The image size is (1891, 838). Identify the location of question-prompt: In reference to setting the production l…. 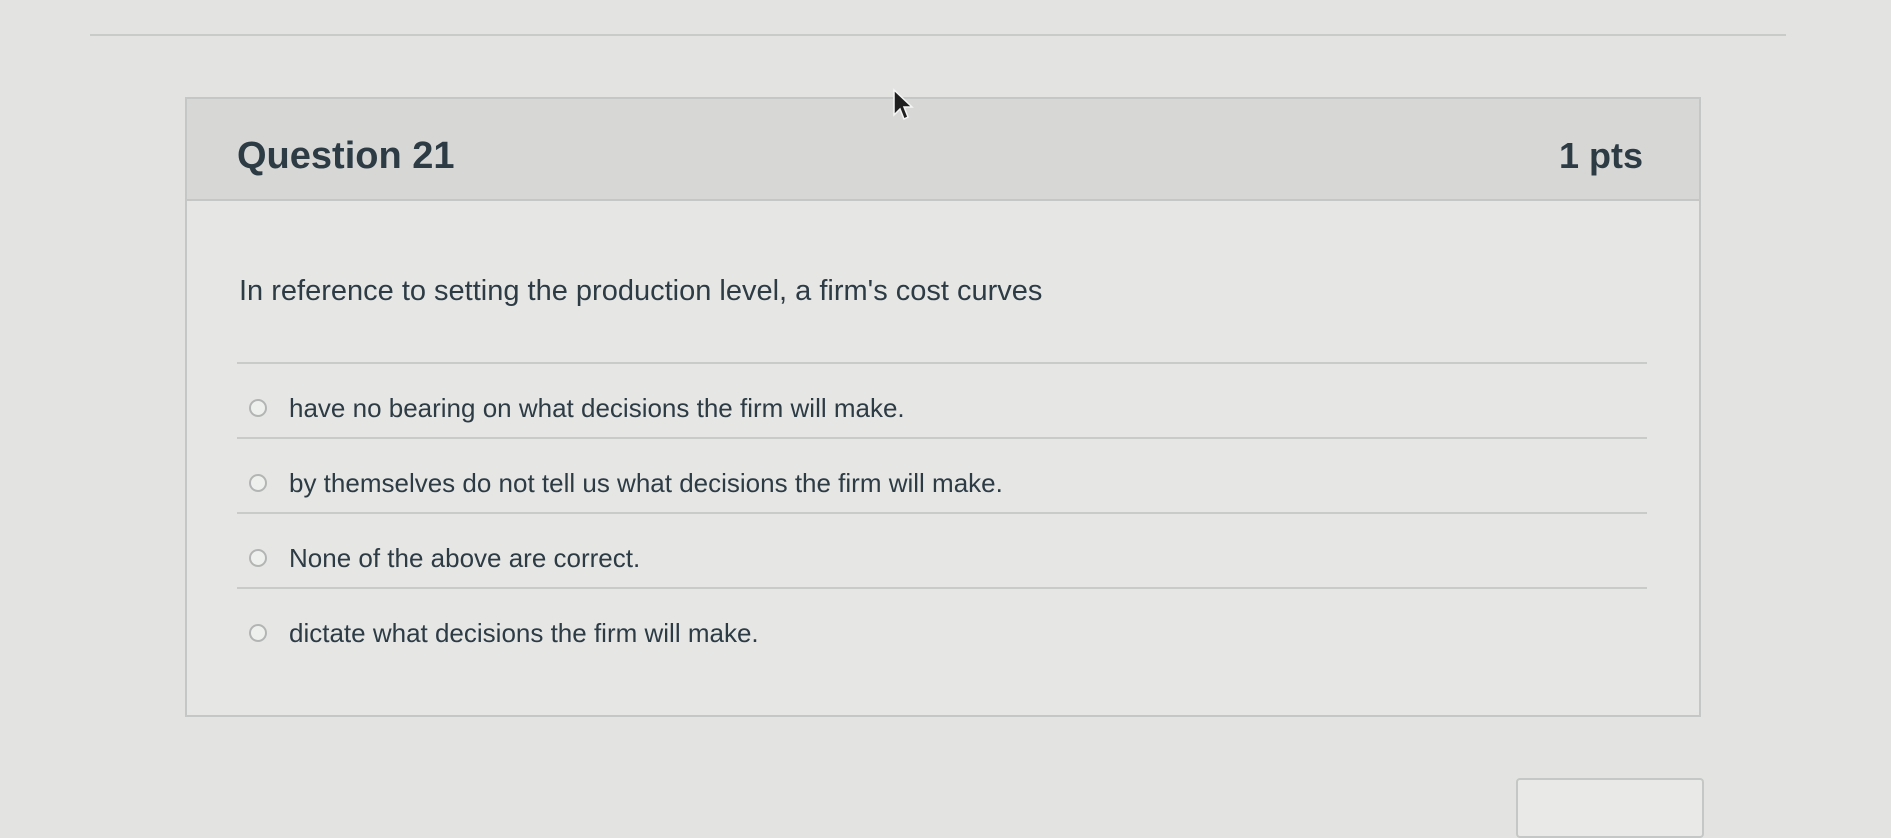
(641, 291).